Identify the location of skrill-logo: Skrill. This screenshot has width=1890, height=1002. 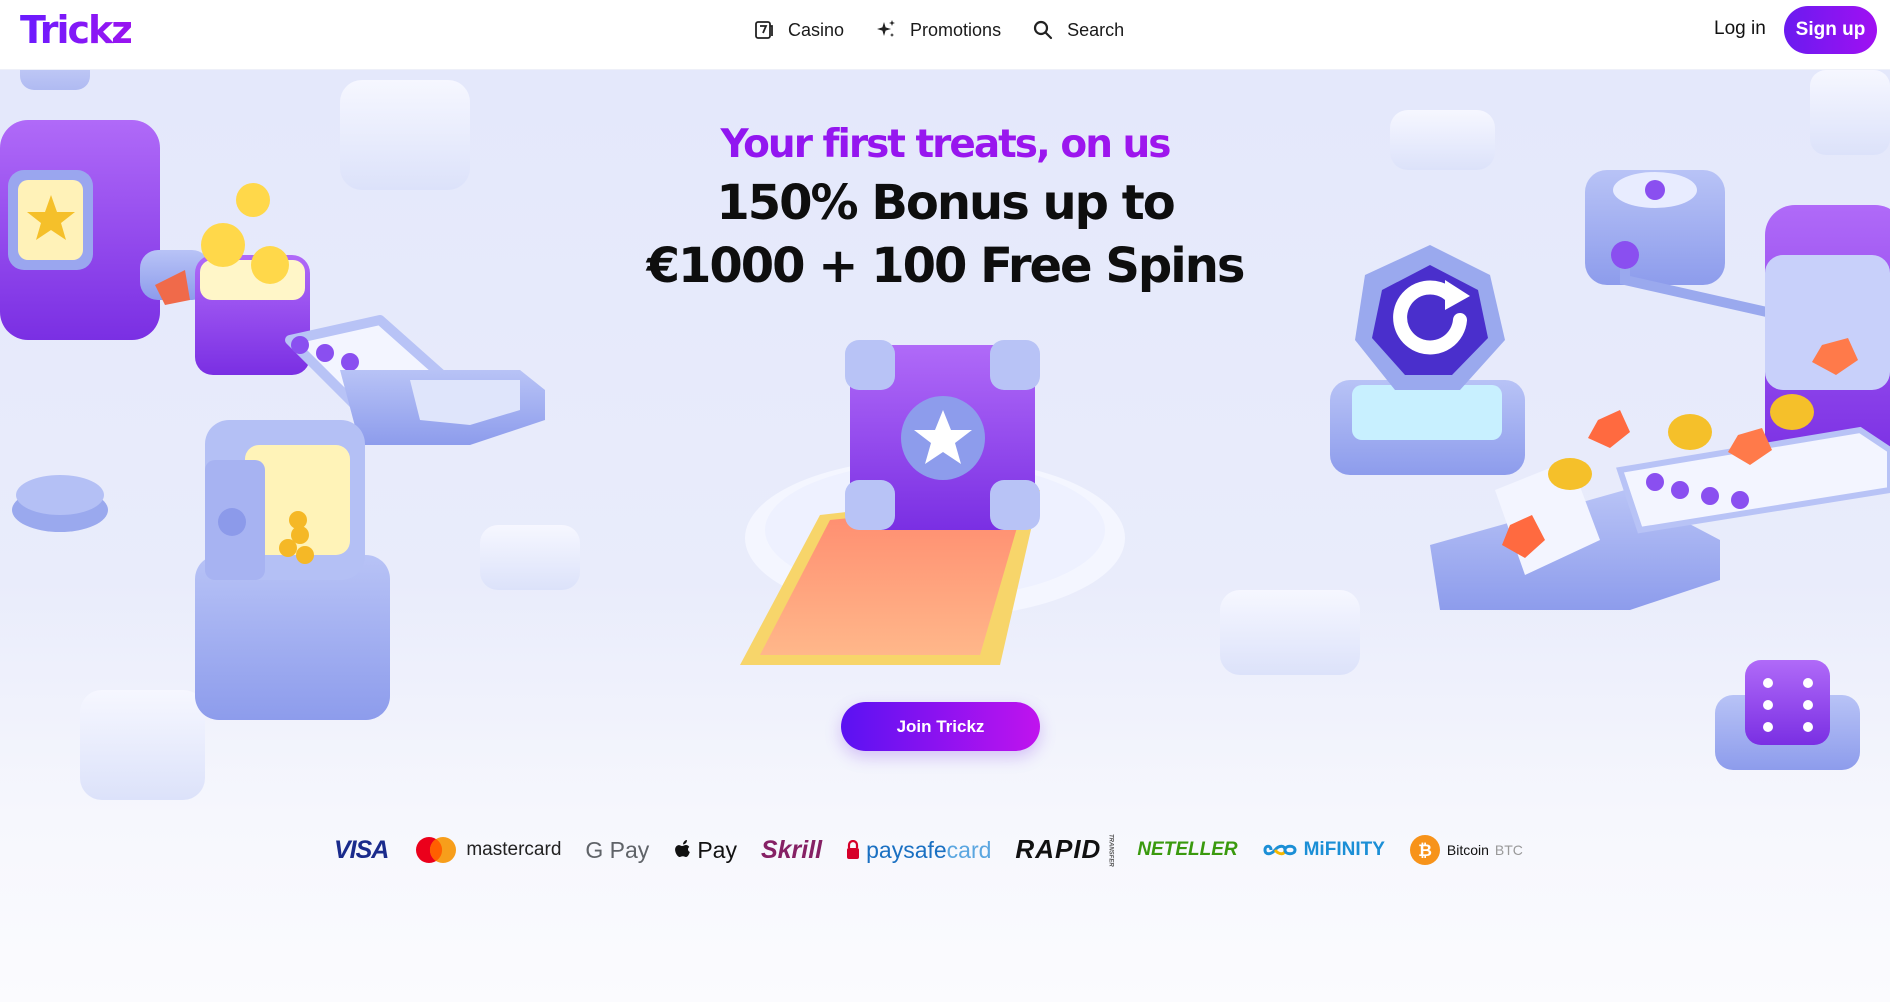
(791, 850).